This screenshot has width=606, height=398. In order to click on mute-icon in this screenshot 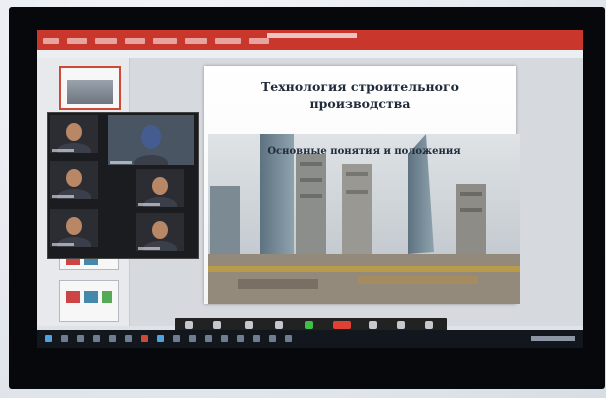, I will do `click(189, 325)`.